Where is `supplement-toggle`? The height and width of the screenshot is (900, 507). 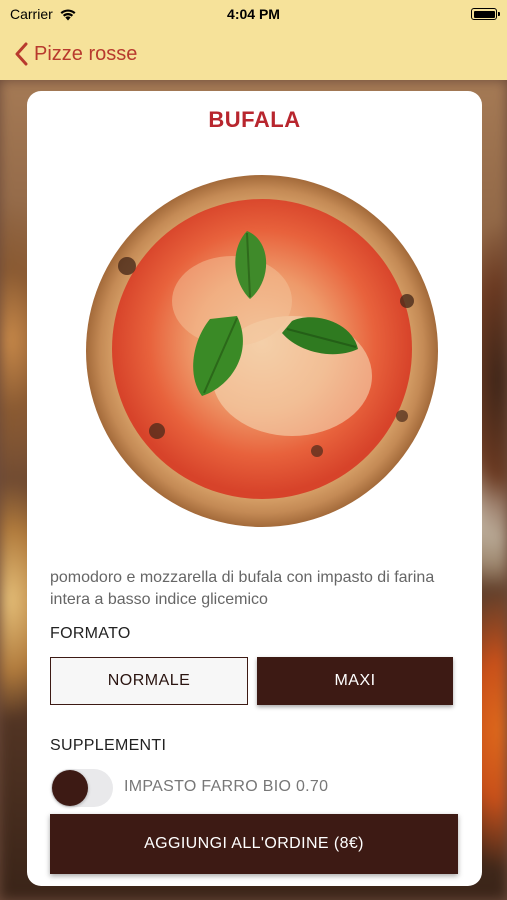
supplement-toggle is located at coordinates (82, 788).